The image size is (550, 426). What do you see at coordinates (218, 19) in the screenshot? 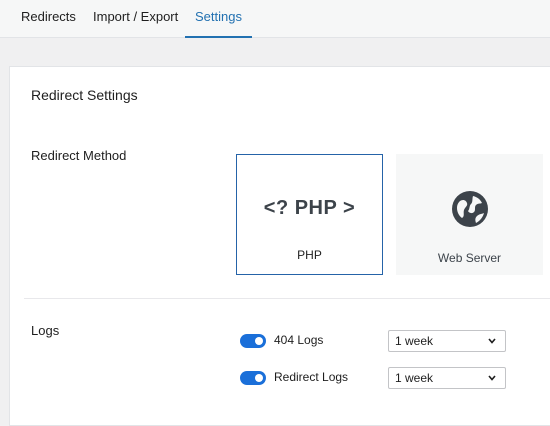
I see `tab-settings: Settings` at bounding box center [218, 19].